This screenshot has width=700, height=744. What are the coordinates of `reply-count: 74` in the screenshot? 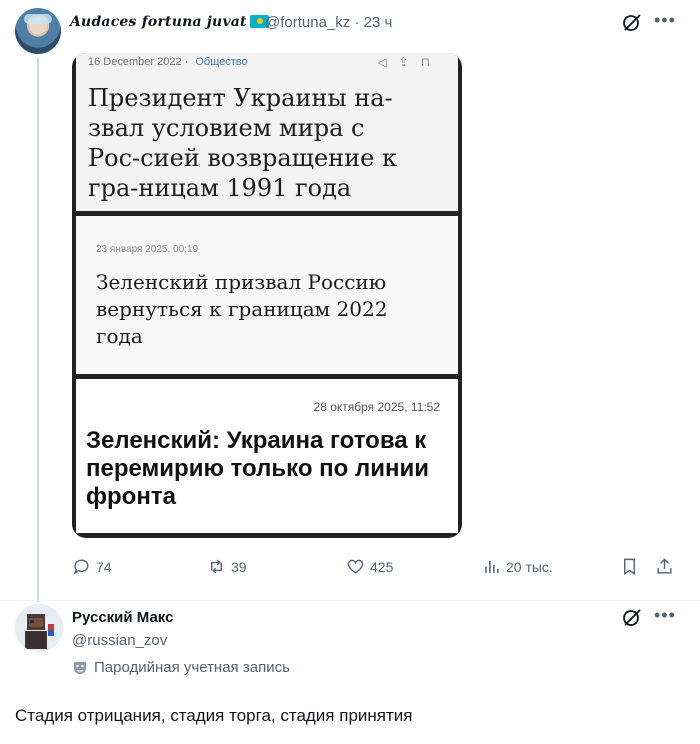 It's located at (104, 566).